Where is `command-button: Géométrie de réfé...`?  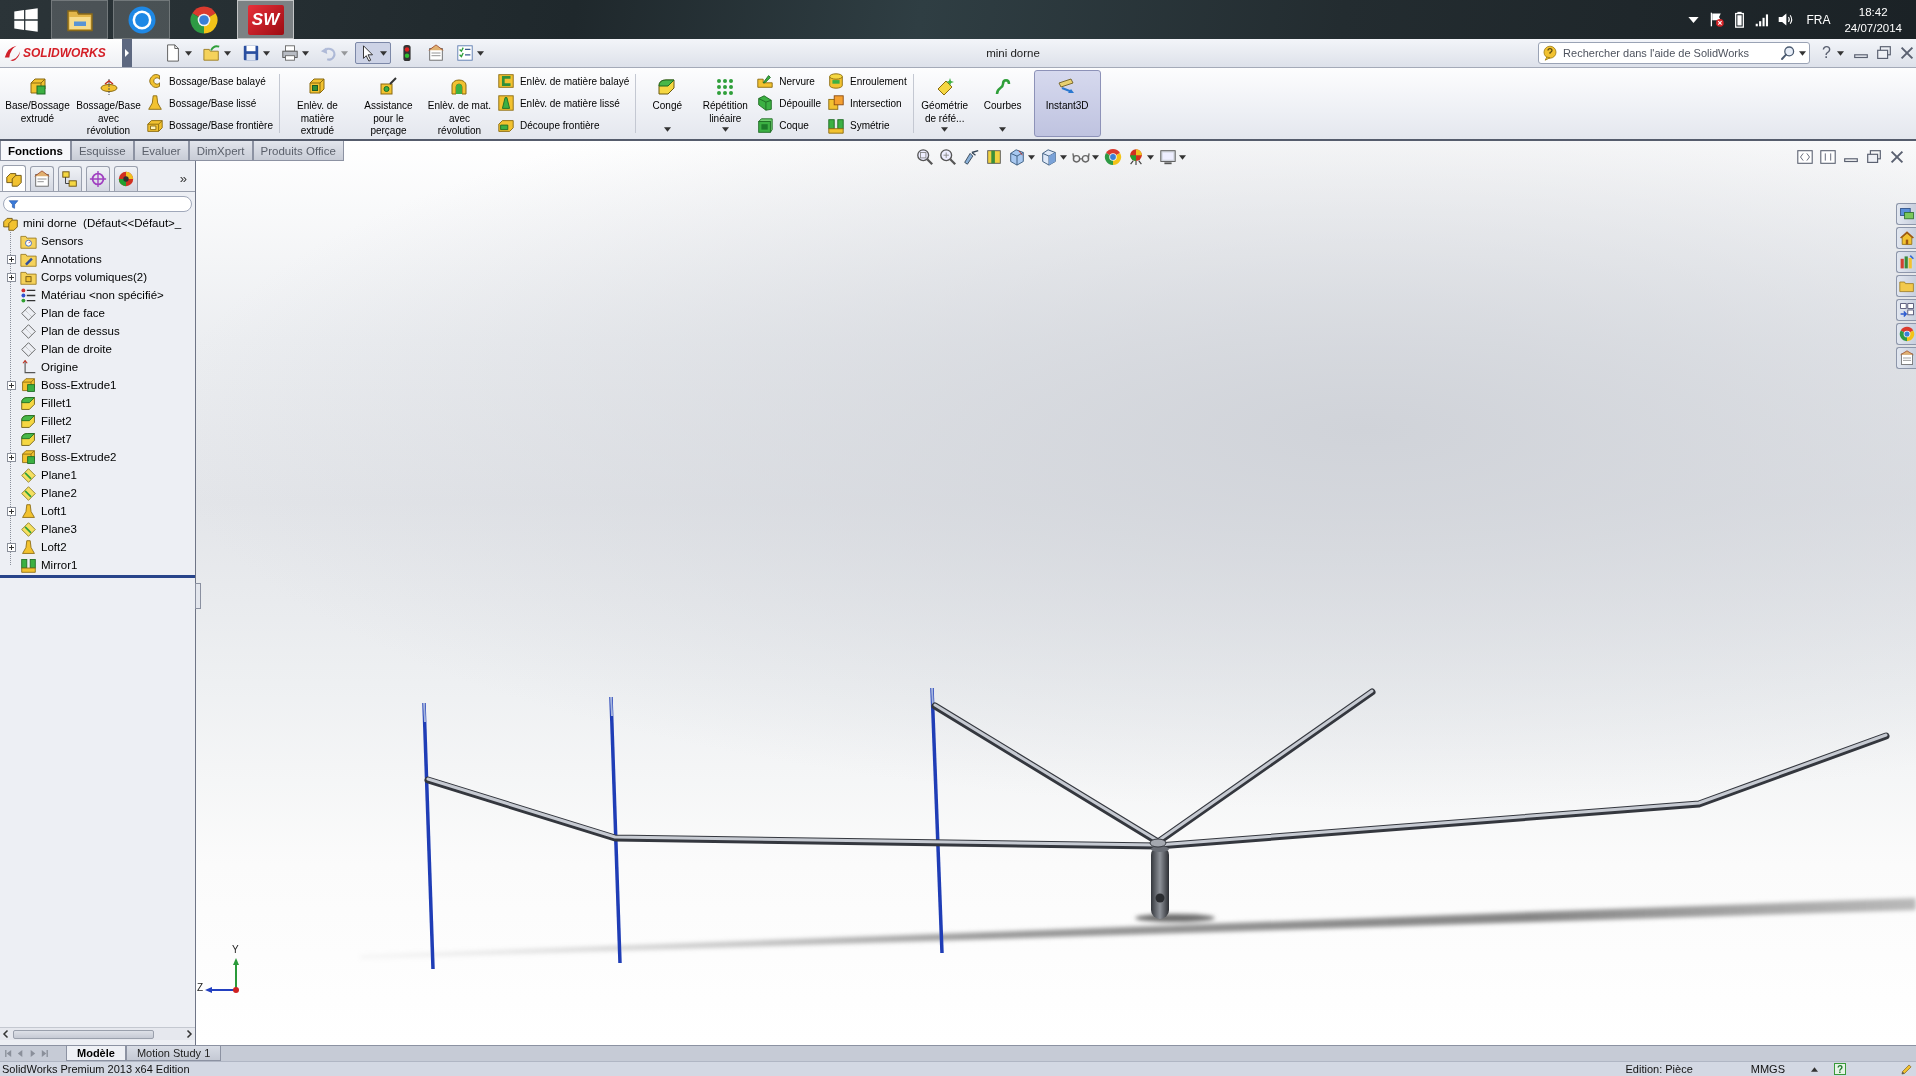
command-button: Géométrie de réfé... is located at coordinates (944, 103).